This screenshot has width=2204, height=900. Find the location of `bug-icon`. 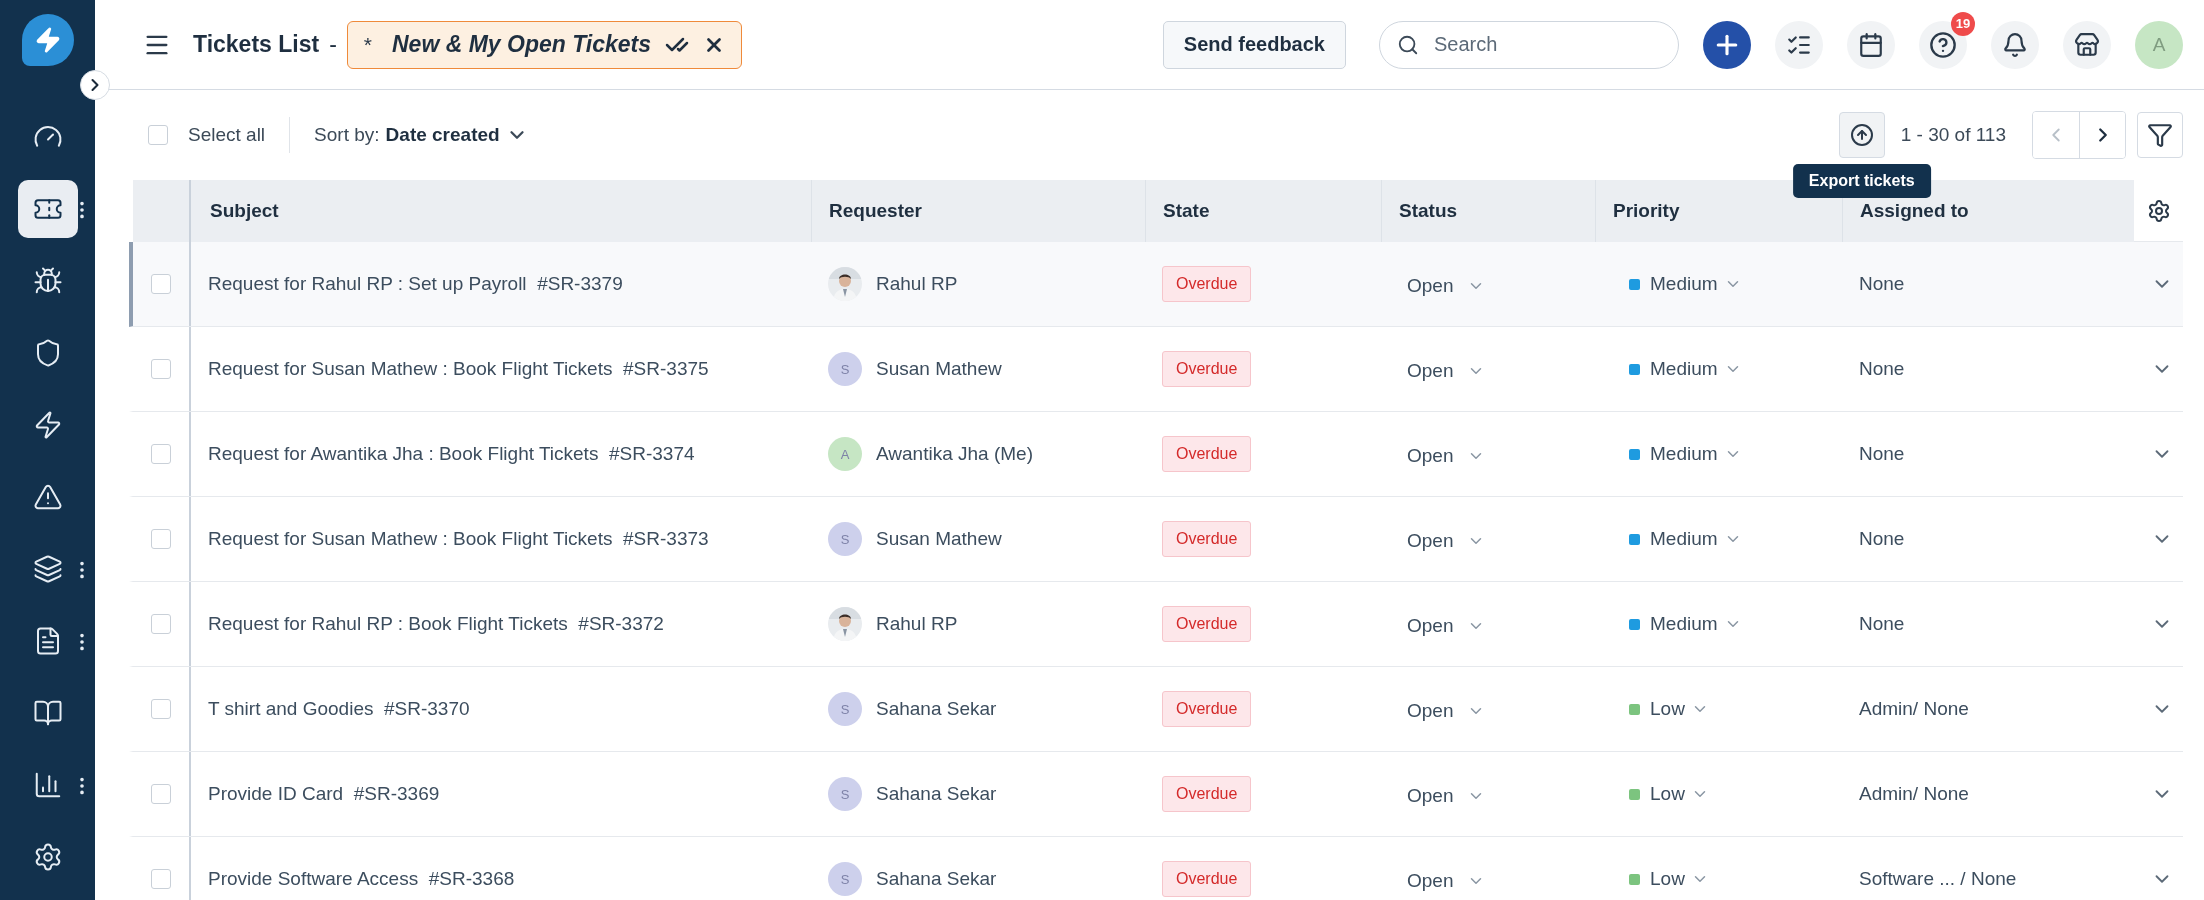

bug-icon is located at coordinates (47, 281).